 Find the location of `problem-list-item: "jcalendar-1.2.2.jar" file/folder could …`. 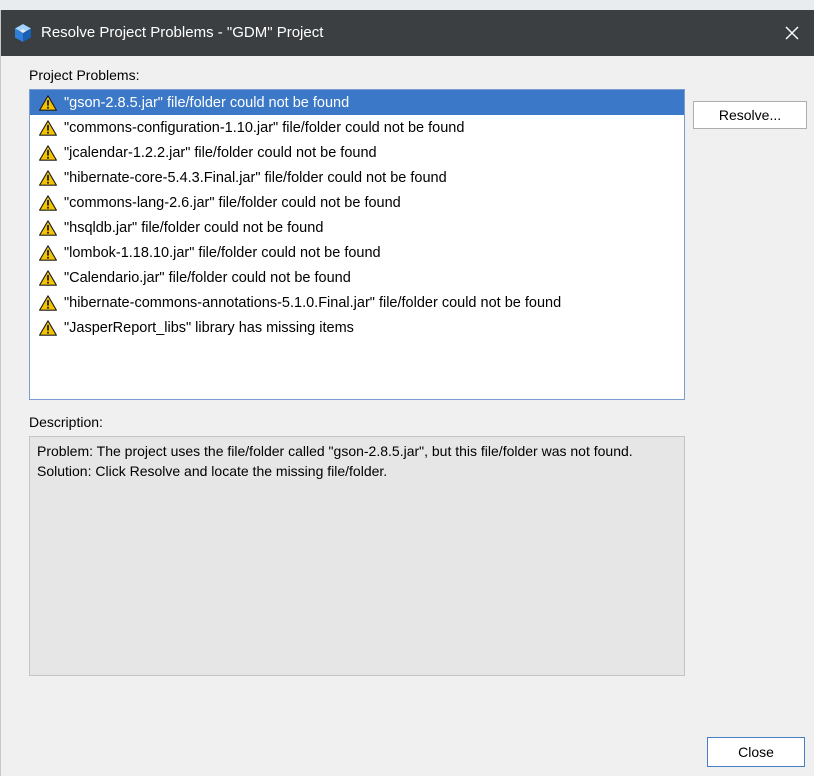

problem-list-item: "jcalendar-1.2.2.jar" file/folder could … is located at coordinates (357, 152).